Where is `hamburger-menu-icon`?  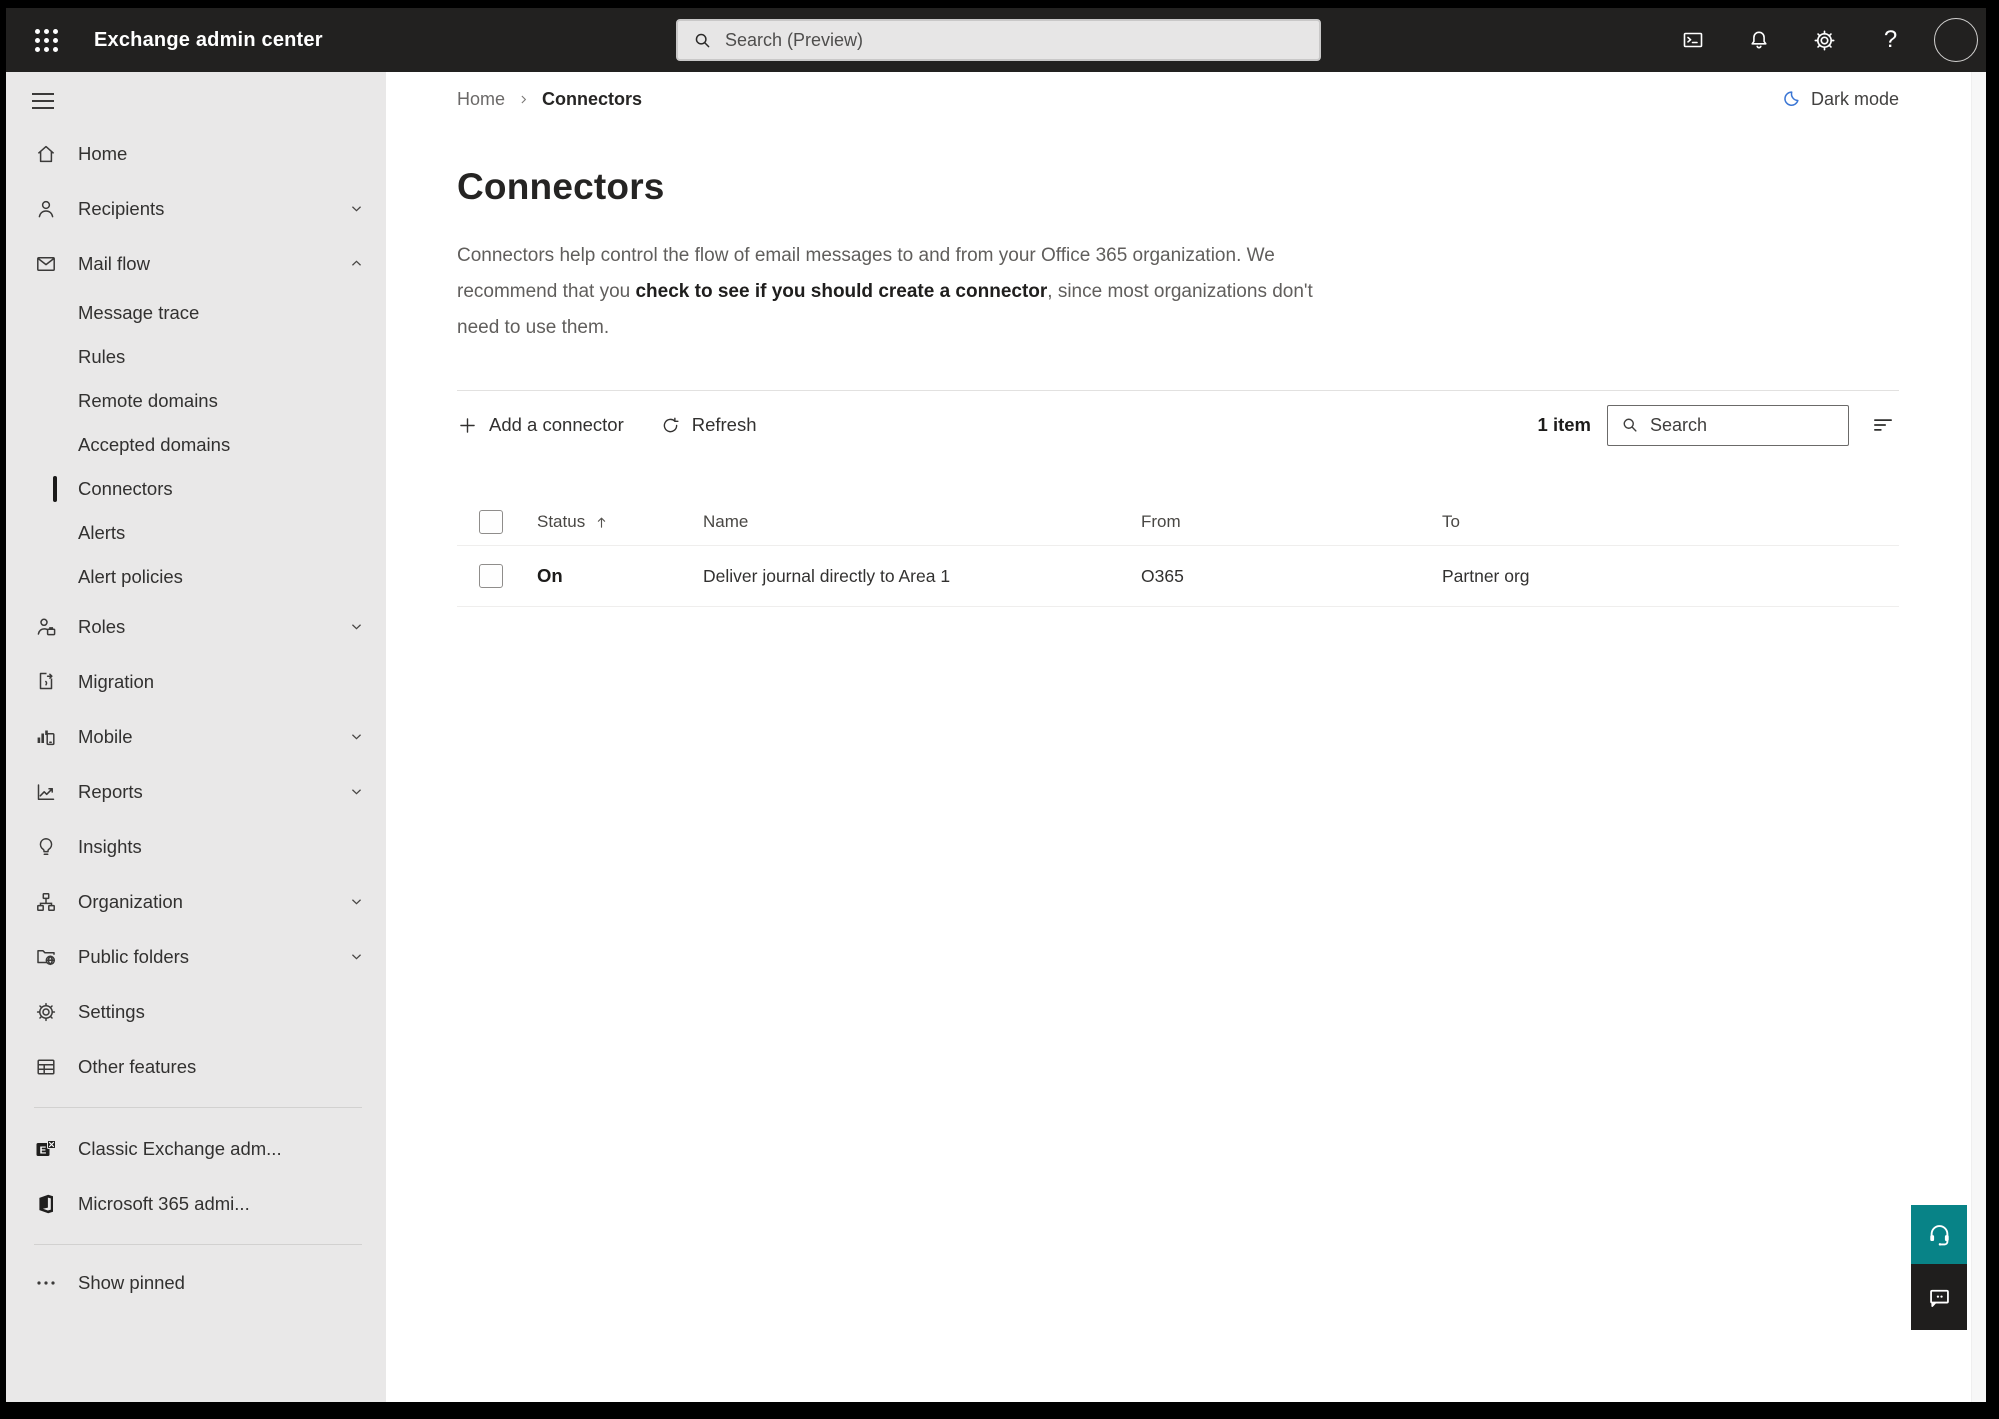 hamburger-menu-icon is located at coordinates (43, 94).